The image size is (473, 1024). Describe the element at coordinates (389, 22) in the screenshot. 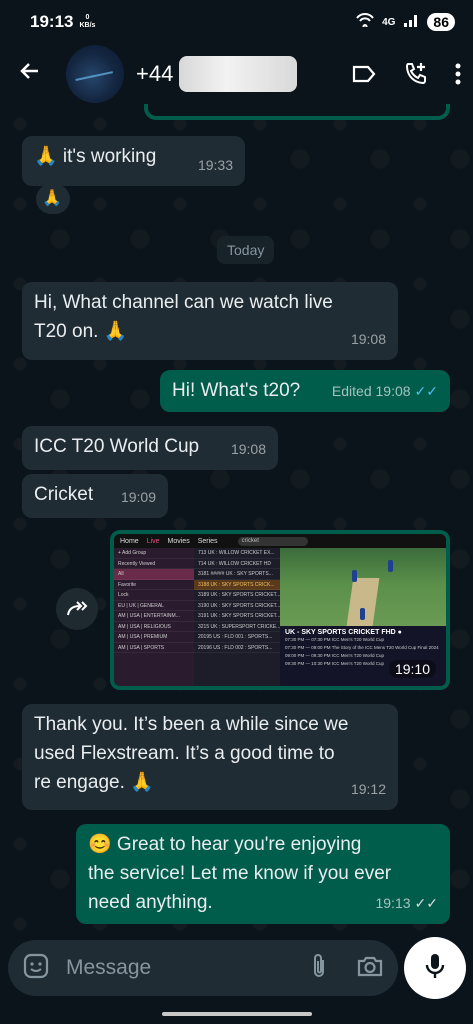

I see `network-type: 4G` at that location.